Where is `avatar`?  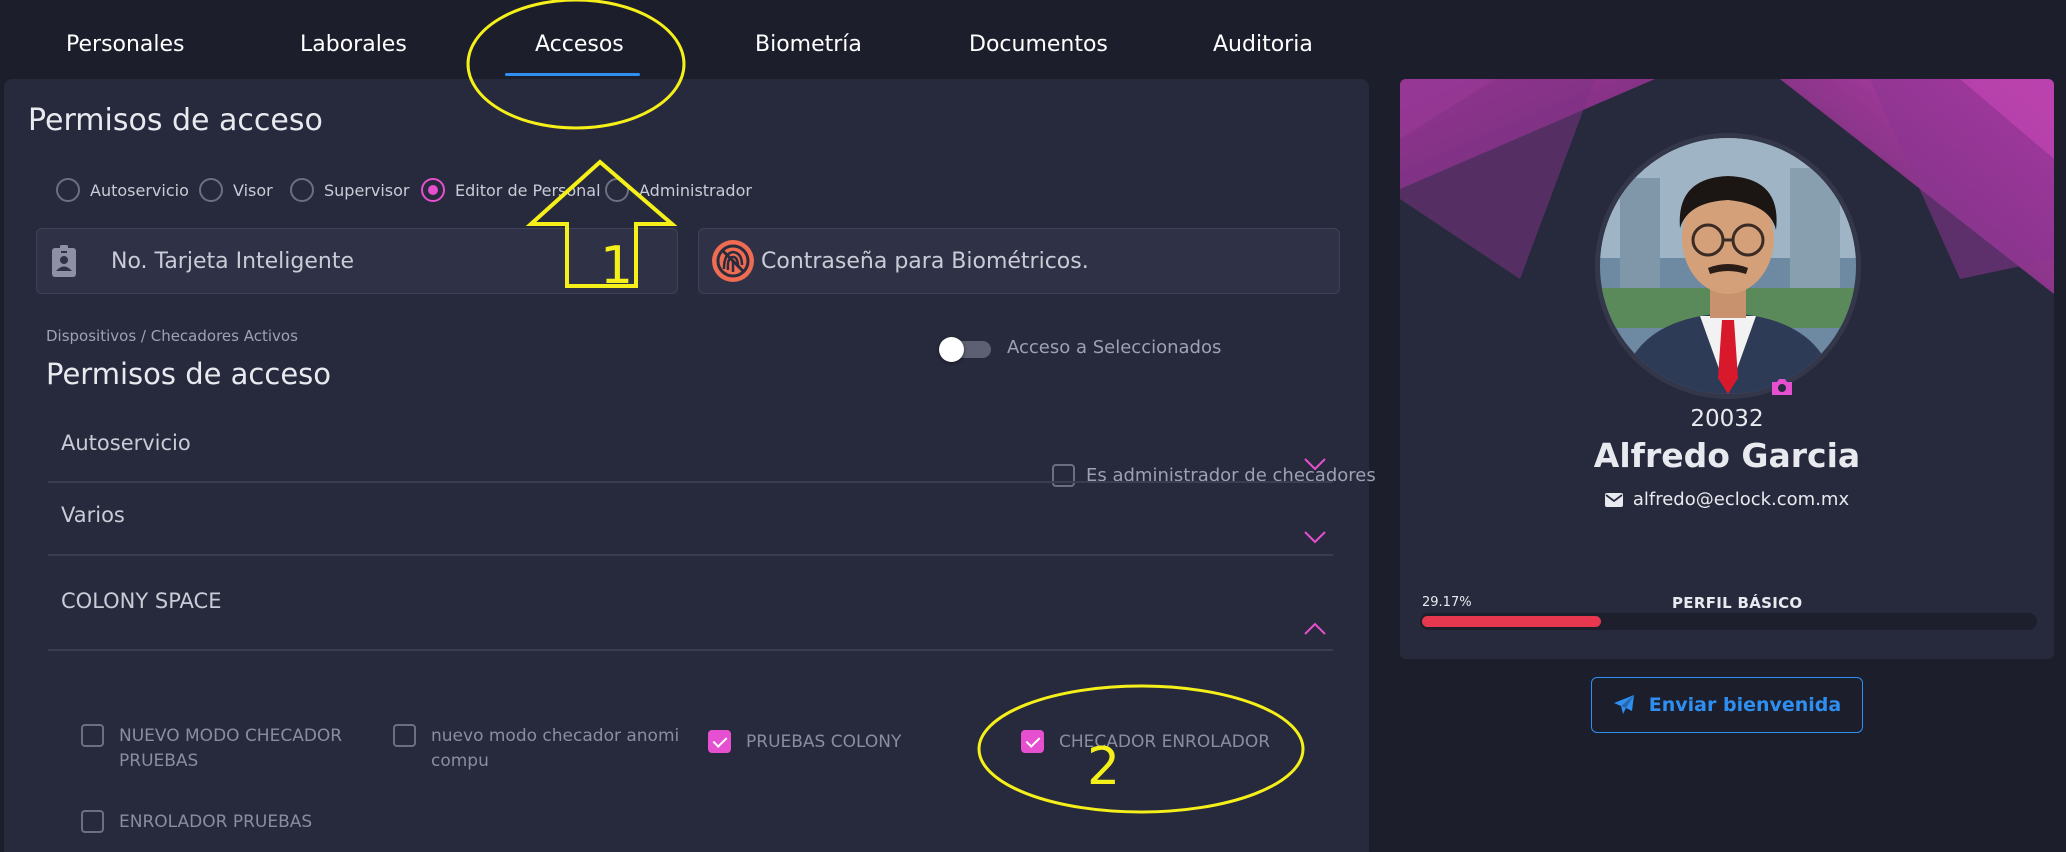 avatar is located at coordinates (1728, 266).